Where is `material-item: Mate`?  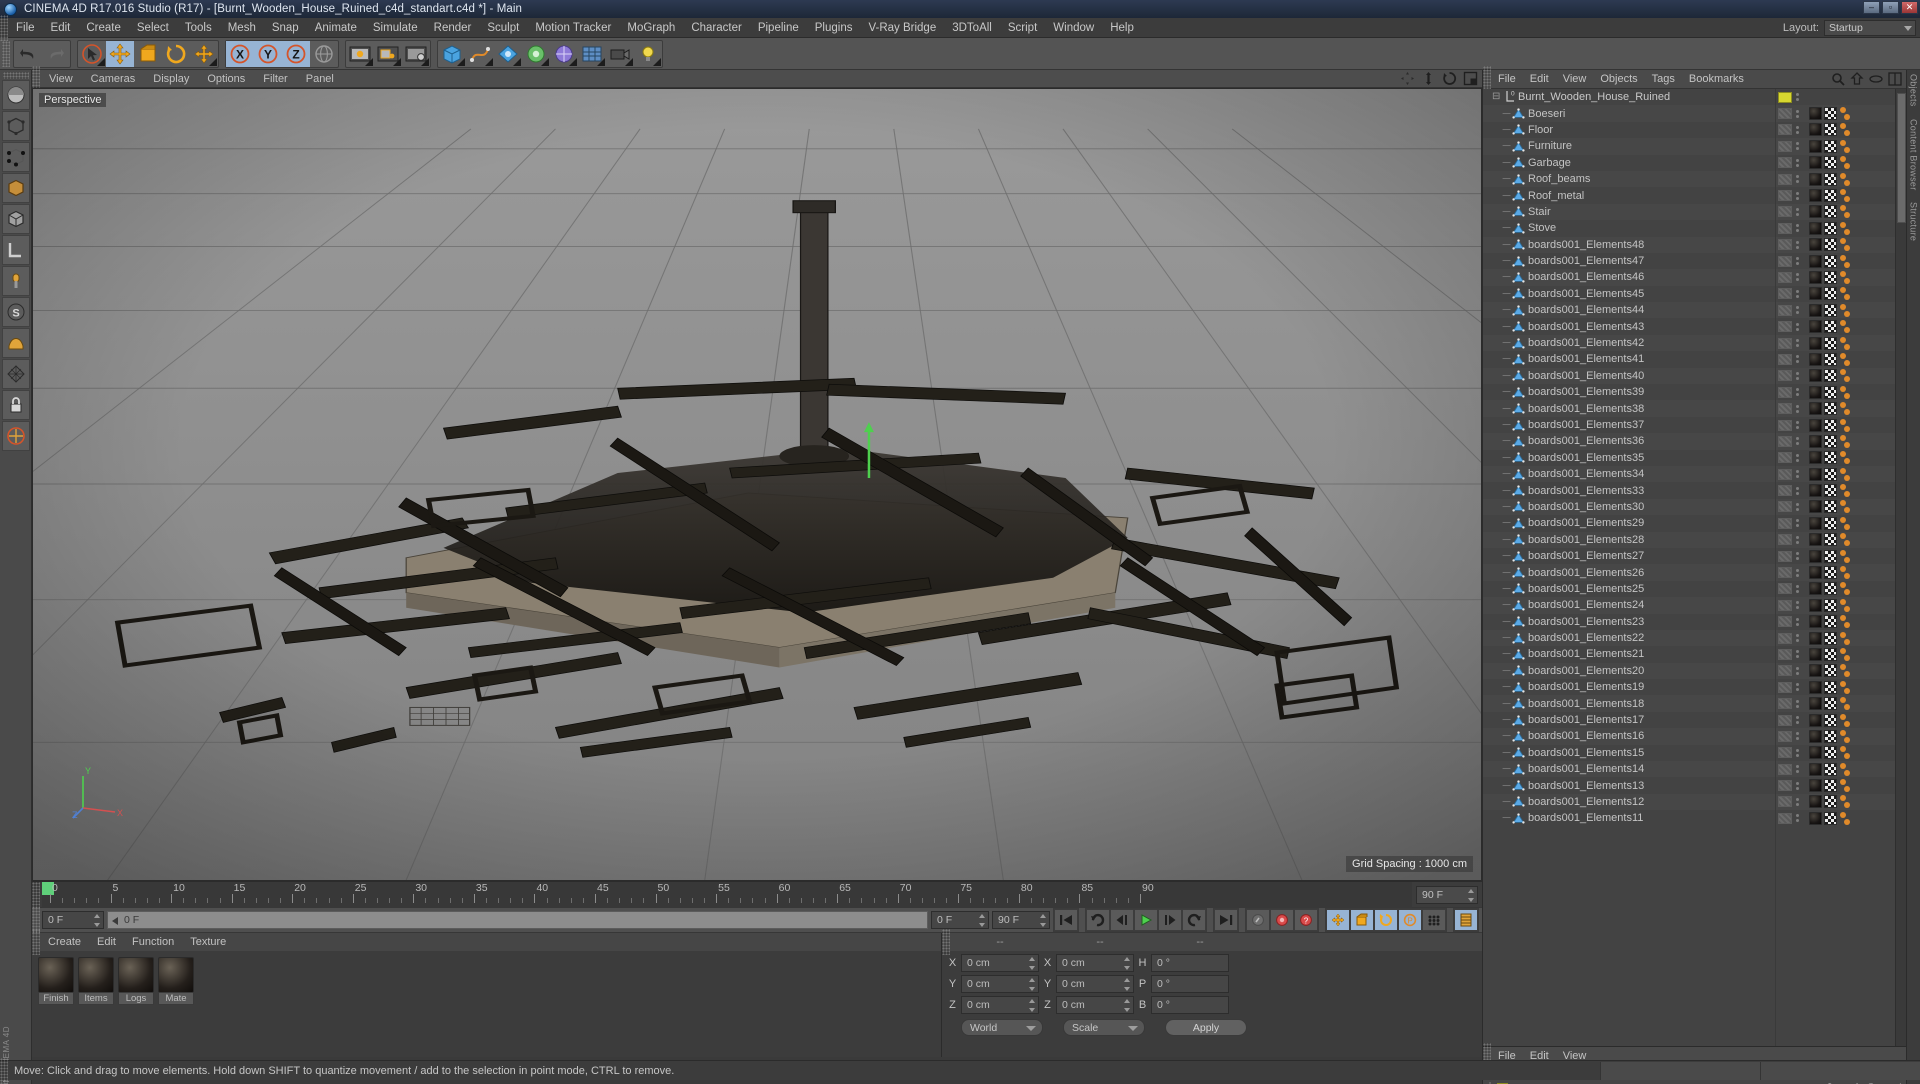
material-item: Mate is located at coordinates (176, 981).